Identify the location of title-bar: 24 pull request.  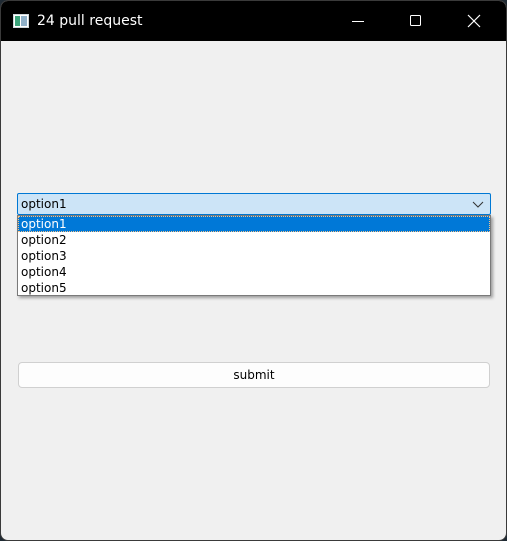
(253, 21).